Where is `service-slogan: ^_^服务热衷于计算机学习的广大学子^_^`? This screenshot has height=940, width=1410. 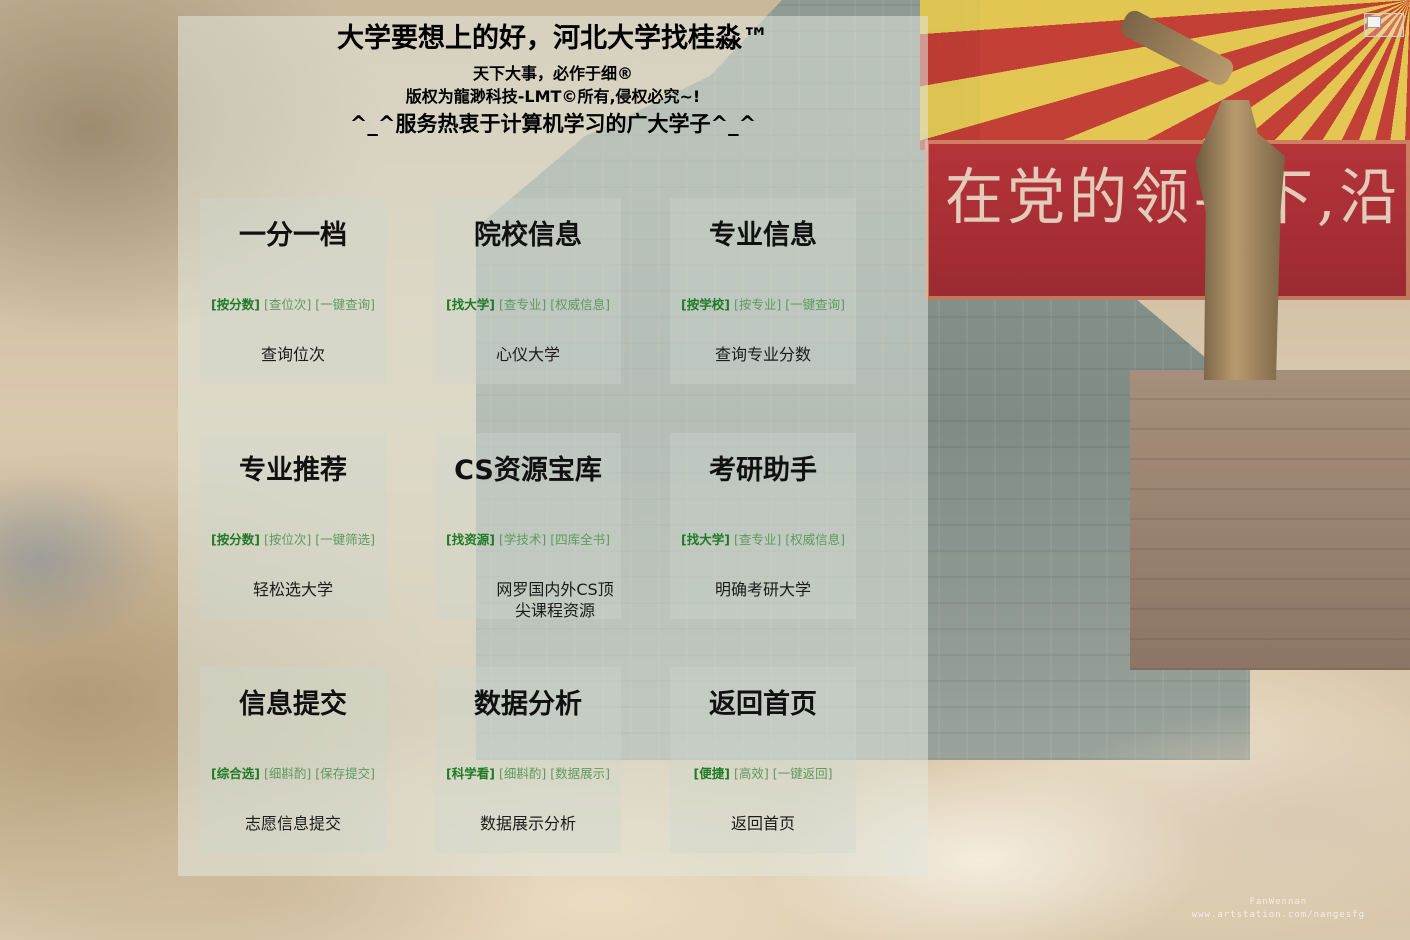
service-slogan: ^_^服务热衷于计算机学习的广大学子^_^ is located at coordinates (553, 124).